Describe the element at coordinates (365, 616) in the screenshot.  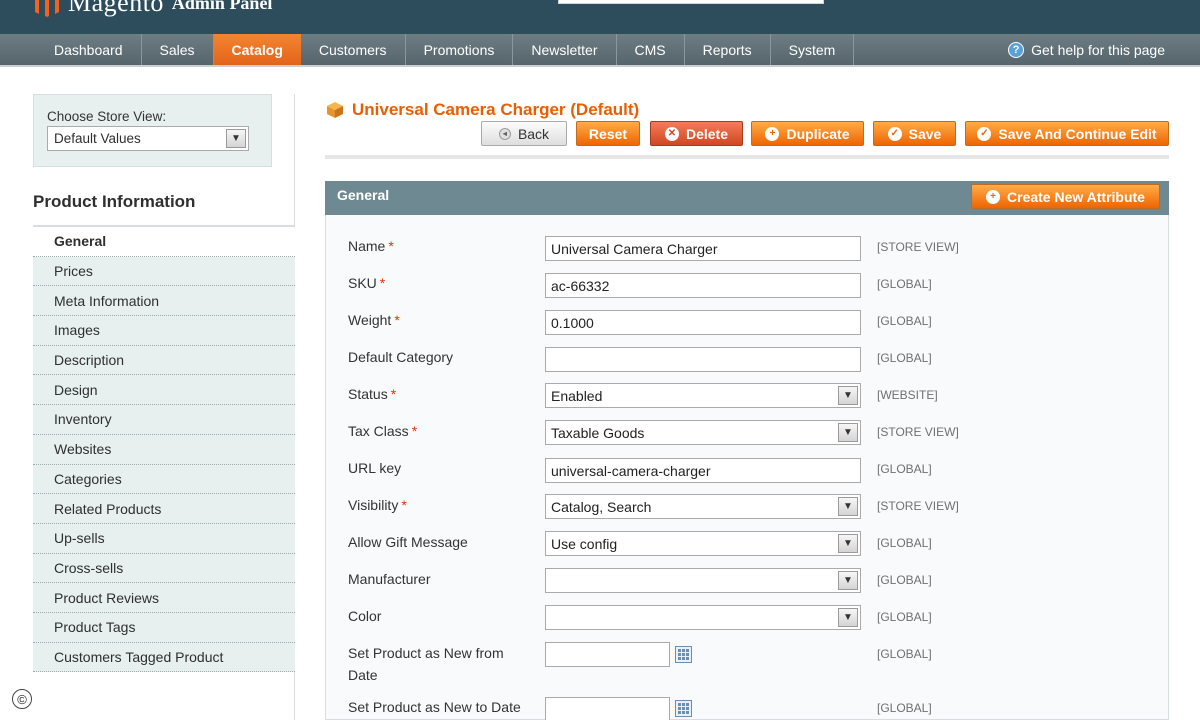
I see `color-label: Color` at that location.